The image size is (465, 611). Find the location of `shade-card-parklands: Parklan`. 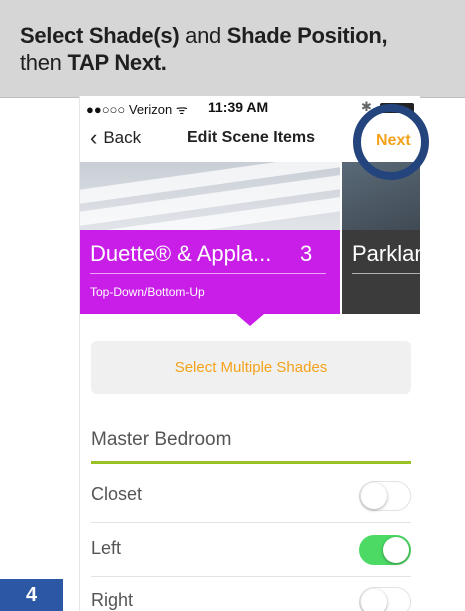

shade-card-parklands: Parklan is located at coordinates (381, 238).